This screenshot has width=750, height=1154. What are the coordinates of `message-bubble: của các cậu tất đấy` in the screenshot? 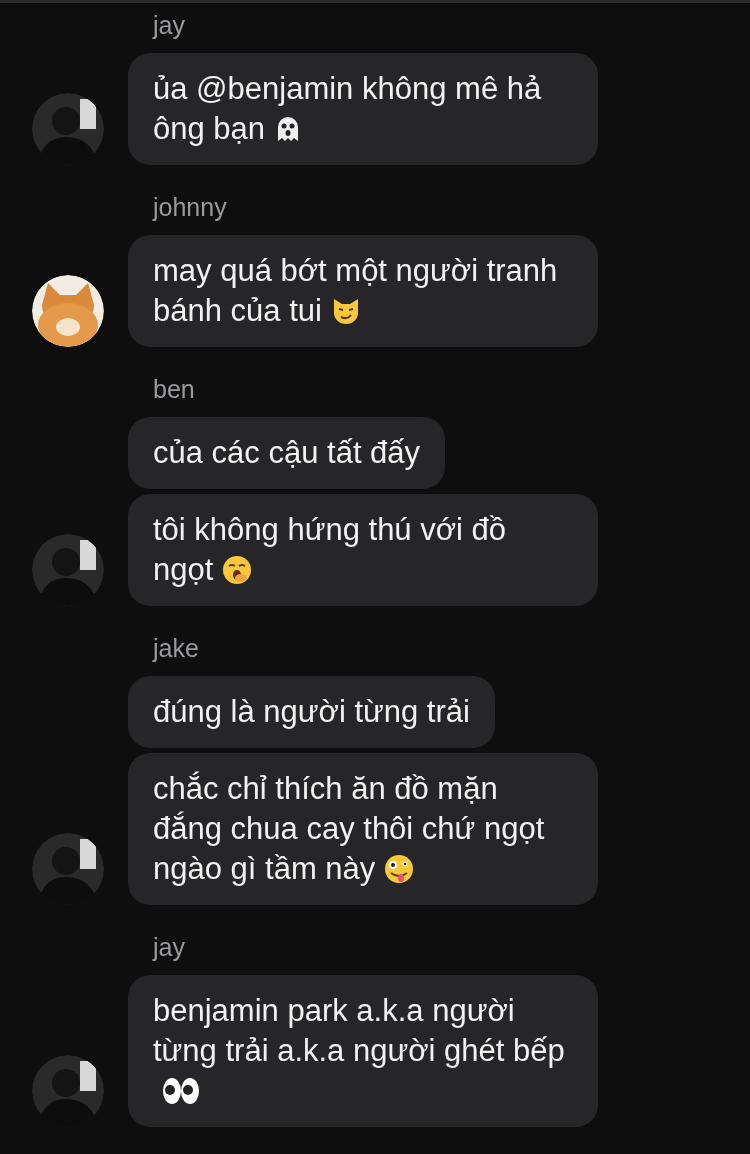 It's located at (287, 453).